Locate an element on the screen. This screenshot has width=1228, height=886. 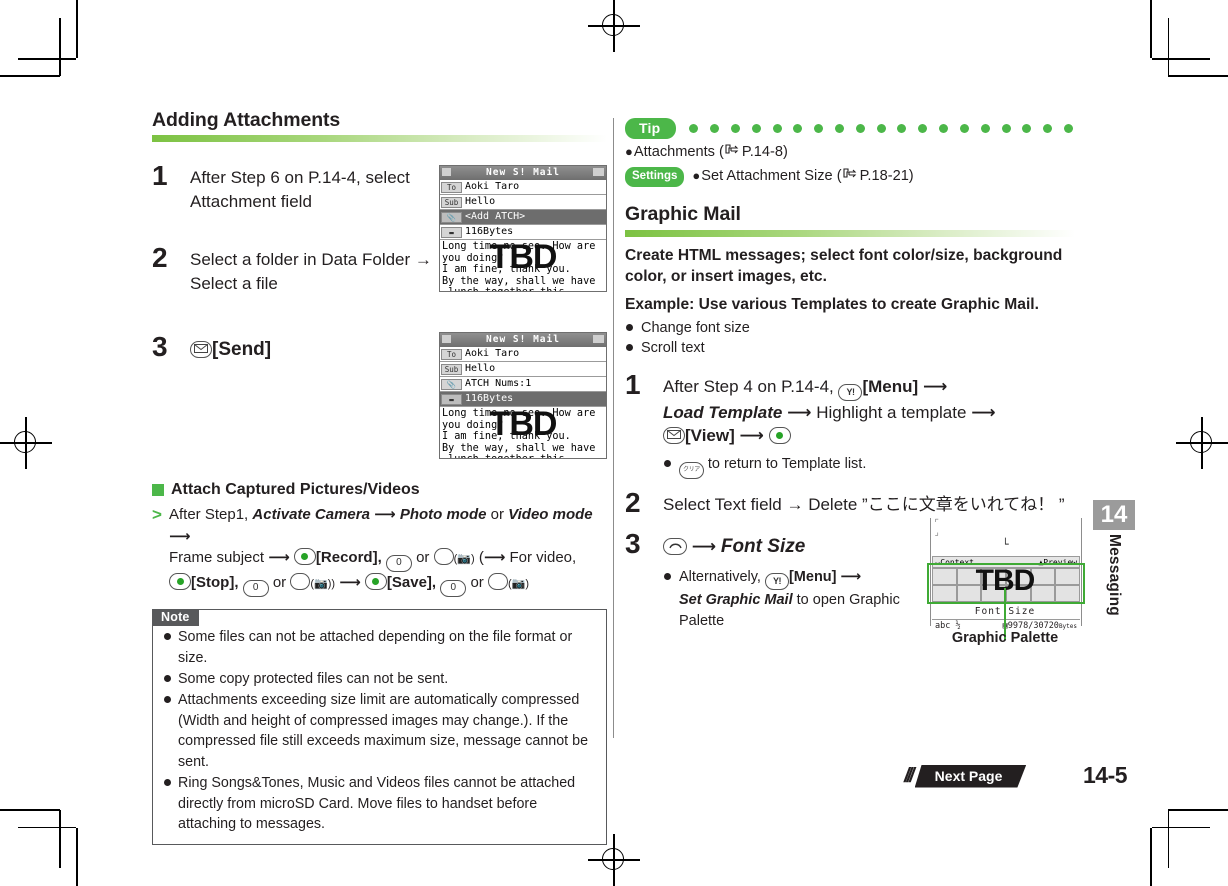
camera-icon: (📷)) is located at coordinates (323, 584).